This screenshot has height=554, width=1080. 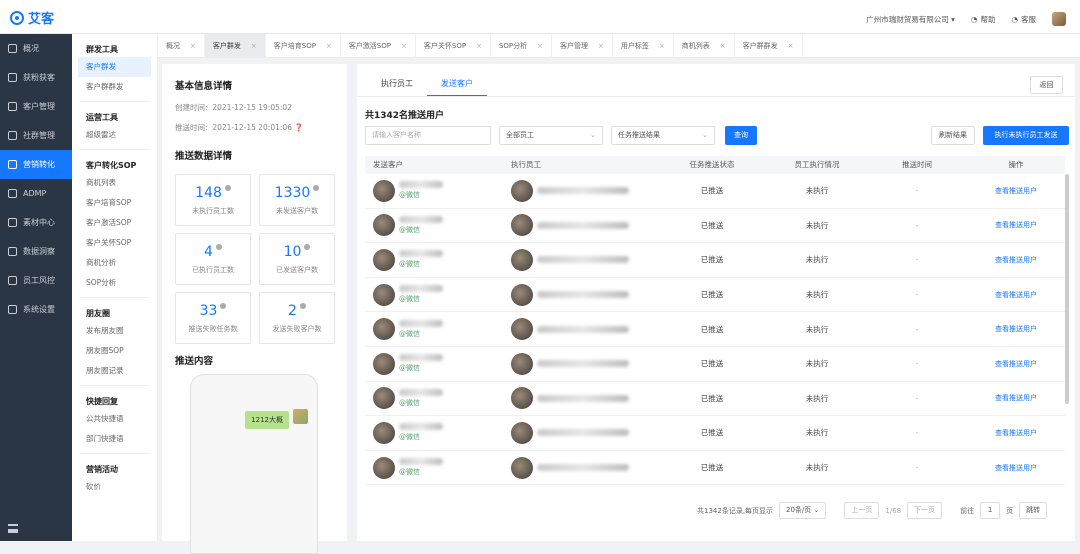 What do you see at coordinates (114, 67) in the screenshot?
I see `subnav-item: 客户群发` at bounding box center [114, 67].